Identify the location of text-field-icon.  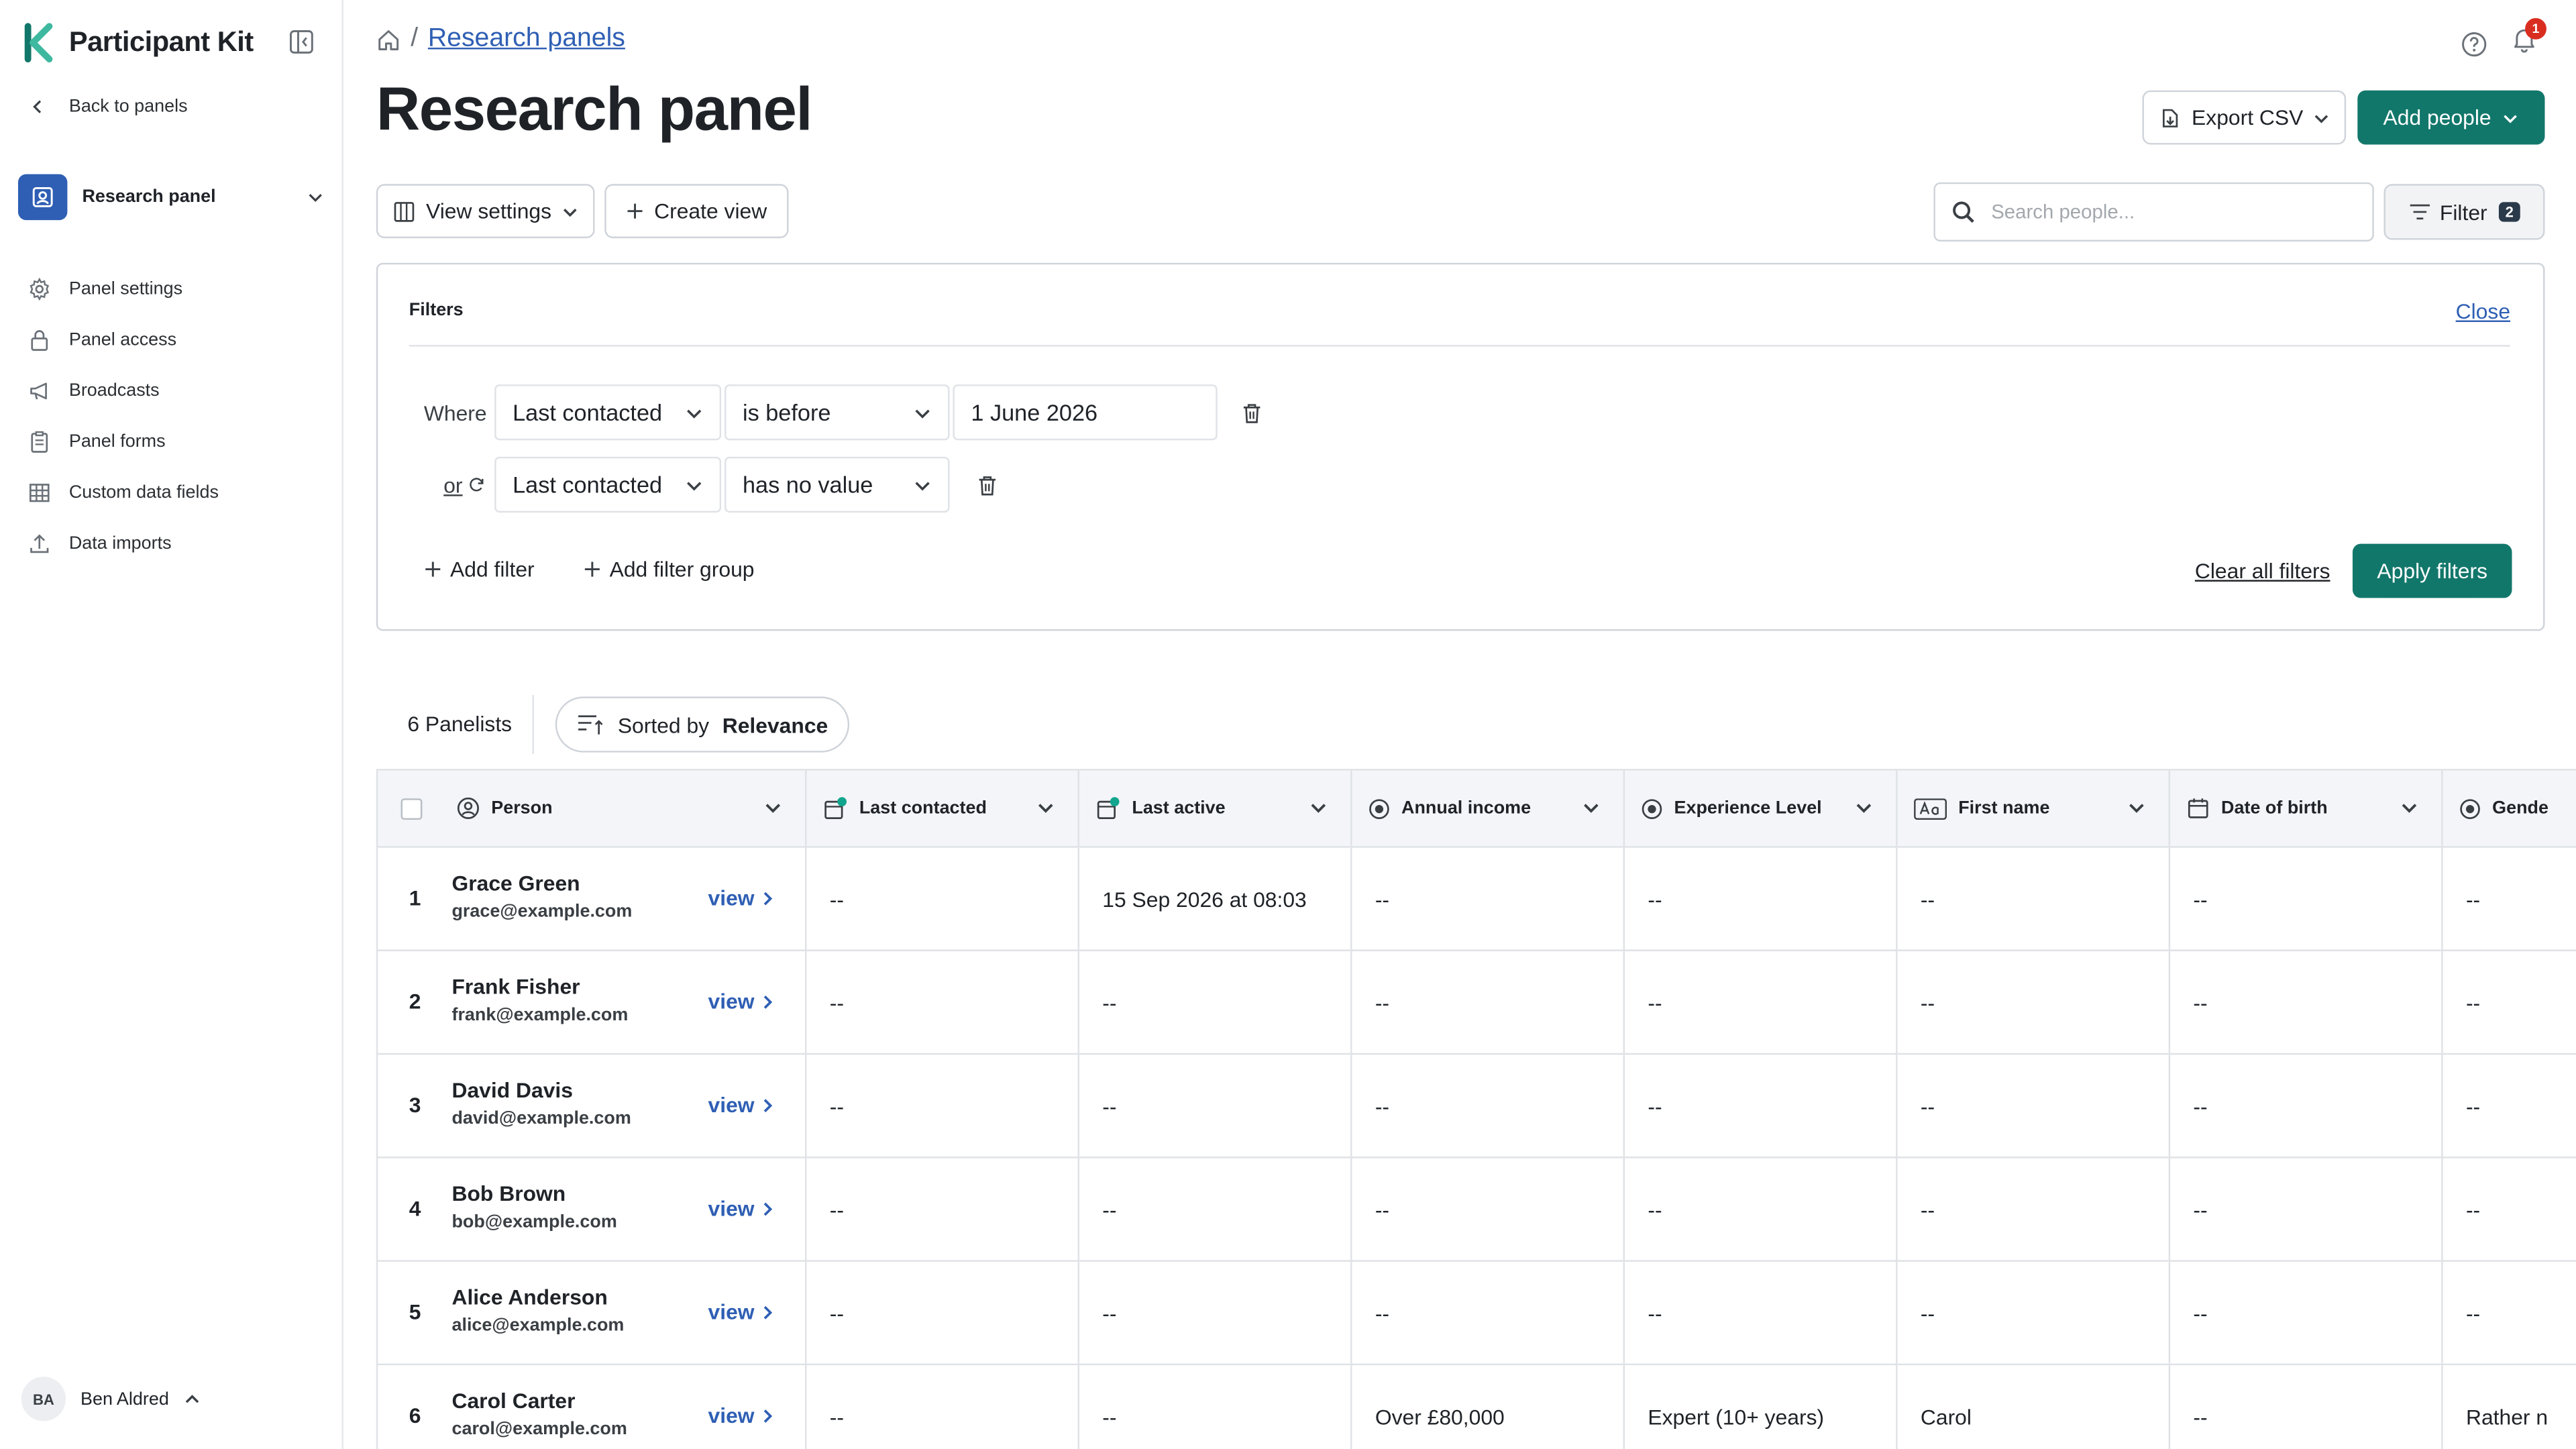
(1930, 808).